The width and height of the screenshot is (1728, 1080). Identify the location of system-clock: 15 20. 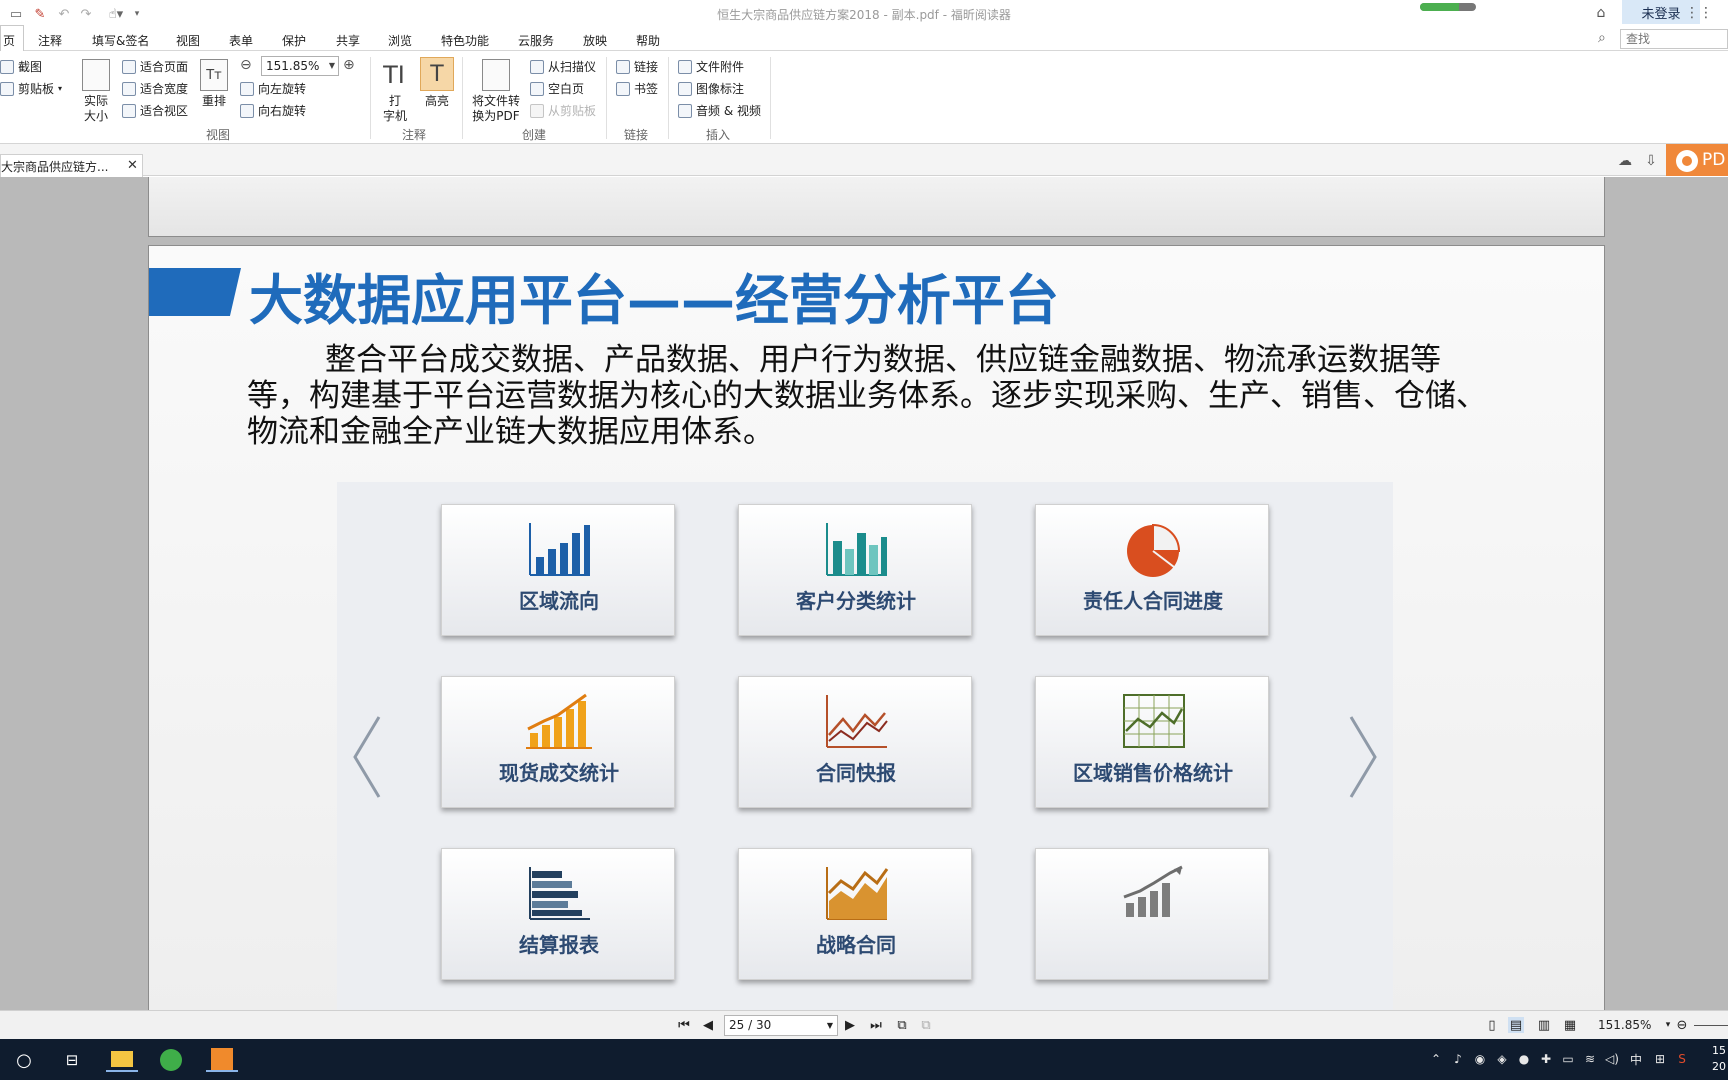
(1719, 1059).